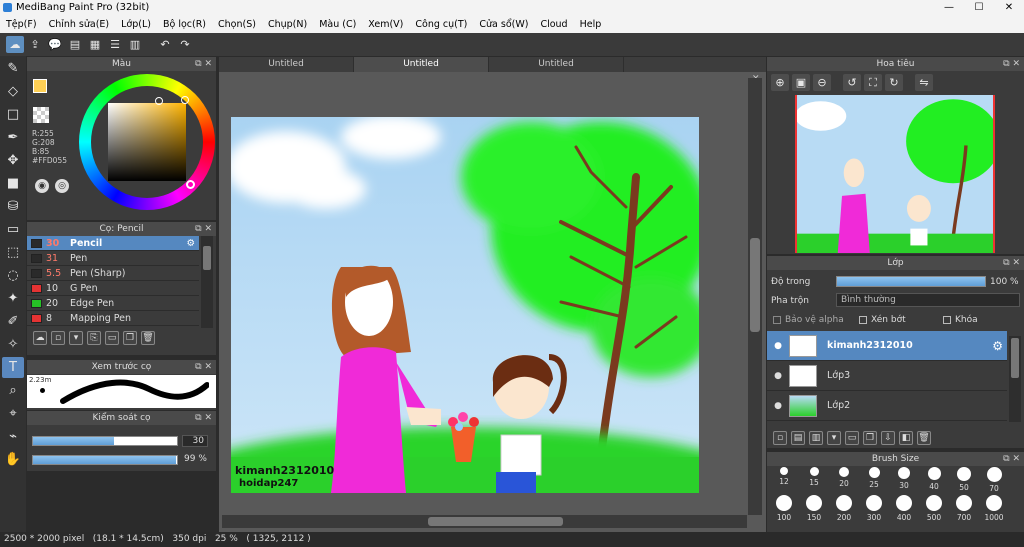 The height and width of the screenshot is (547, 1024). I want to click on menu-layer: Lớp(L), so click(136, 24).